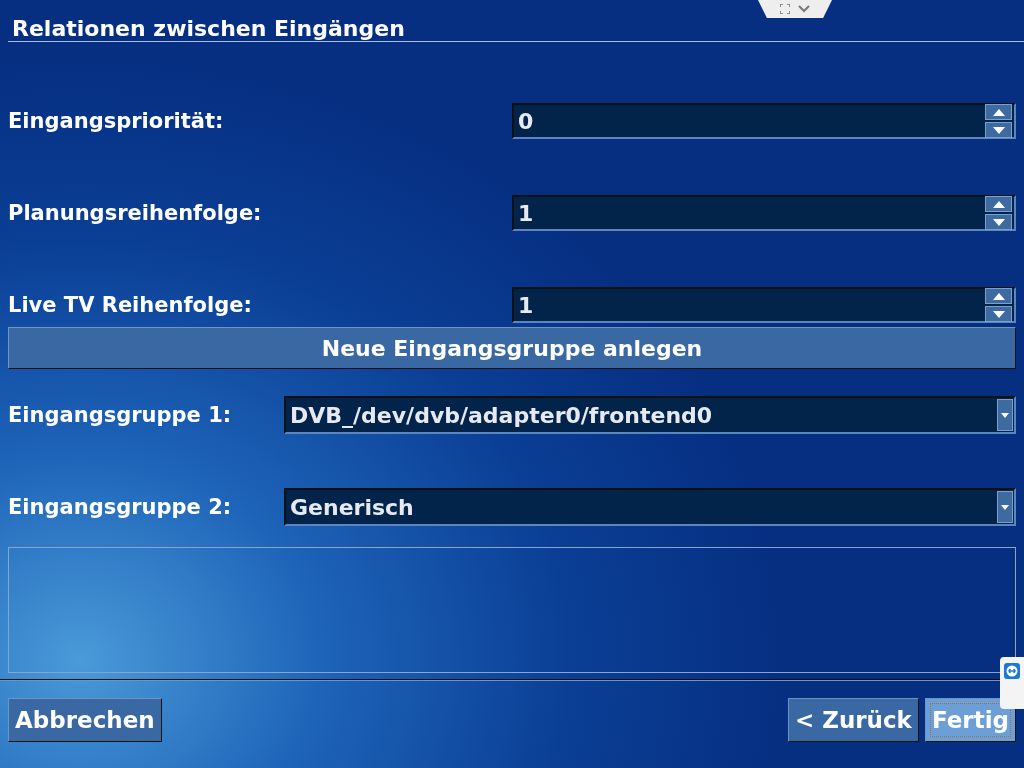  What do you see at coordinates (1012, 683) in the screenshot?
I see `remote-side-tab` at bounding box center [1012, 683].